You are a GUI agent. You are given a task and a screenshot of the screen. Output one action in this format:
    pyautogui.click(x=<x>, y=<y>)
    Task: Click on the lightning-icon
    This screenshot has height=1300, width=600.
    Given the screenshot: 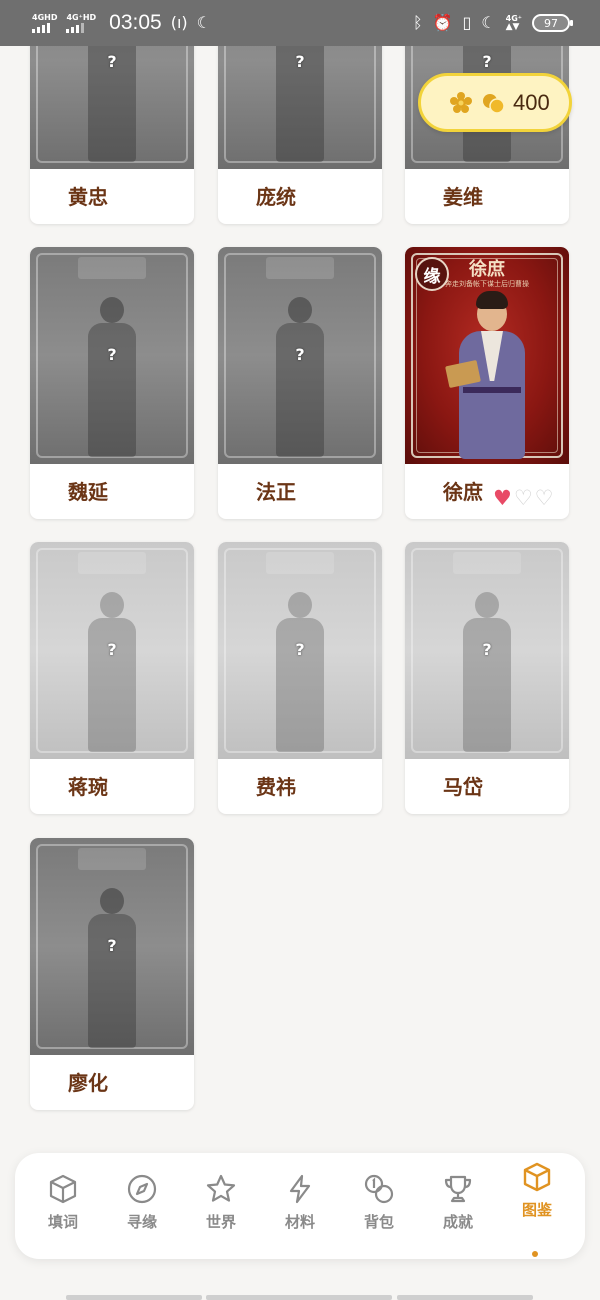 What is the action you would take?
    pyautogui.click(x=300, y=1189)
    